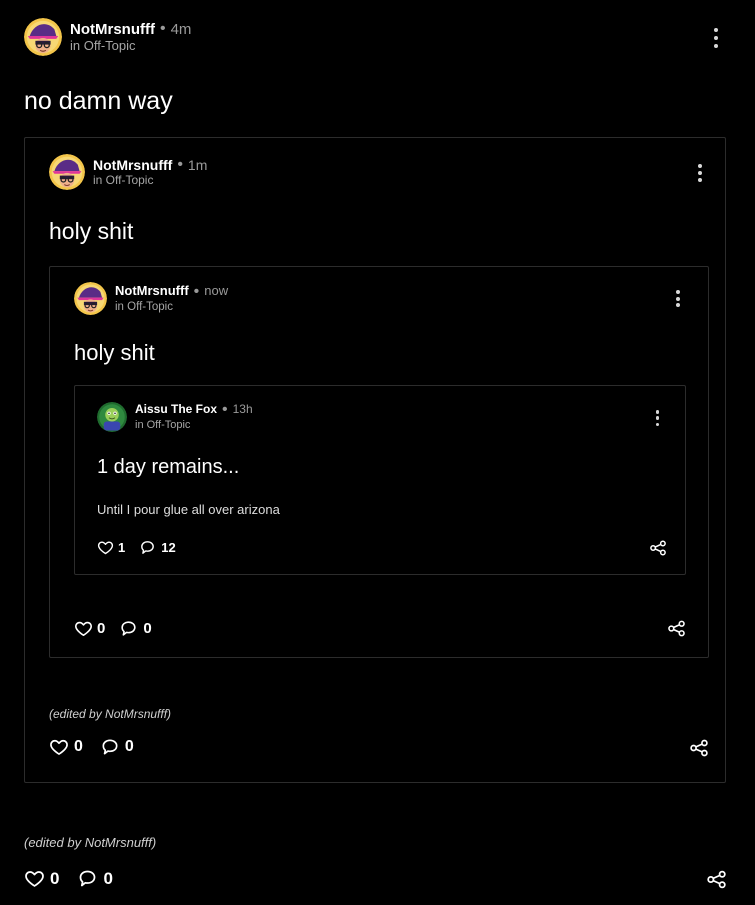 The height and width of the screenshot is (905, 755). I want to click on post-header: Aissu The Fox • 13h in Off-Topic, so click(175, 416).